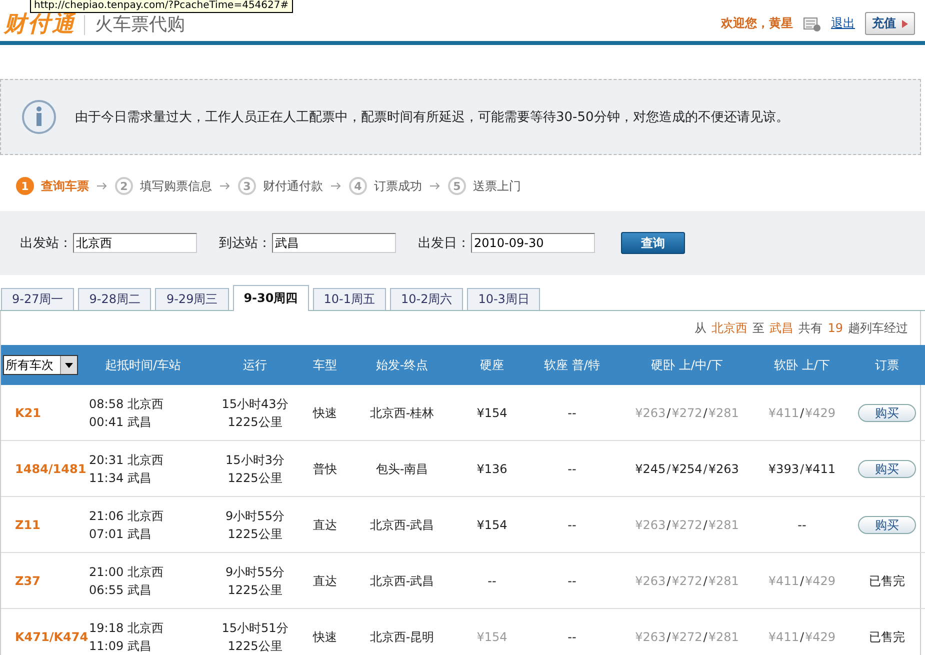 Image resolution: width=925 pixels, height=655 pixels. What do you see at coordinates (192, 299) in the screenshot?
I see `date-tab: 9-29周三` at bounding box center [192, 299].